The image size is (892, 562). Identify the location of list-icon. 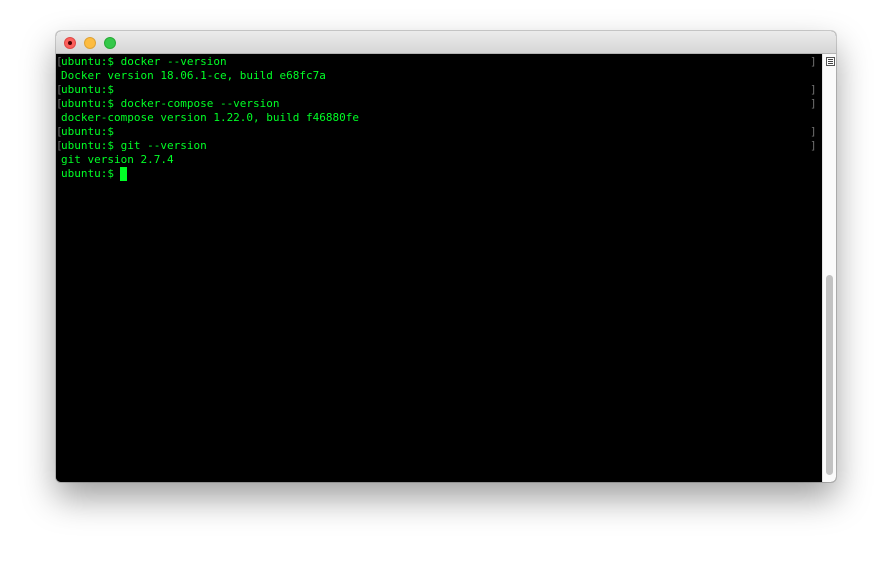
(830, 61).